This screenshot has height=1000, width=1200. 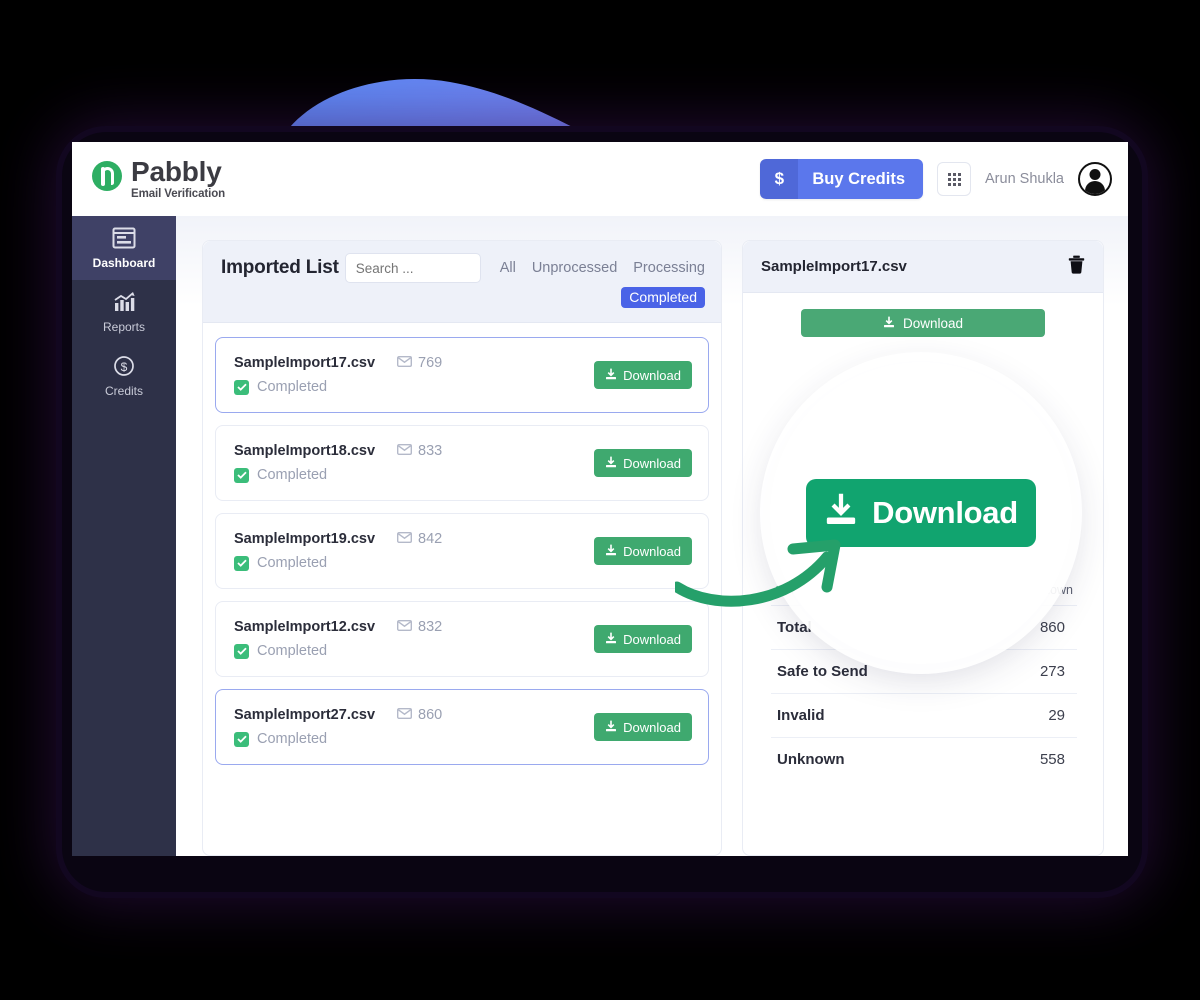 What do you see at coordinates (574, 268) in the screenshot?
I see `filter-unprocessed: Unprocessed` at bounding box center [574, 268].